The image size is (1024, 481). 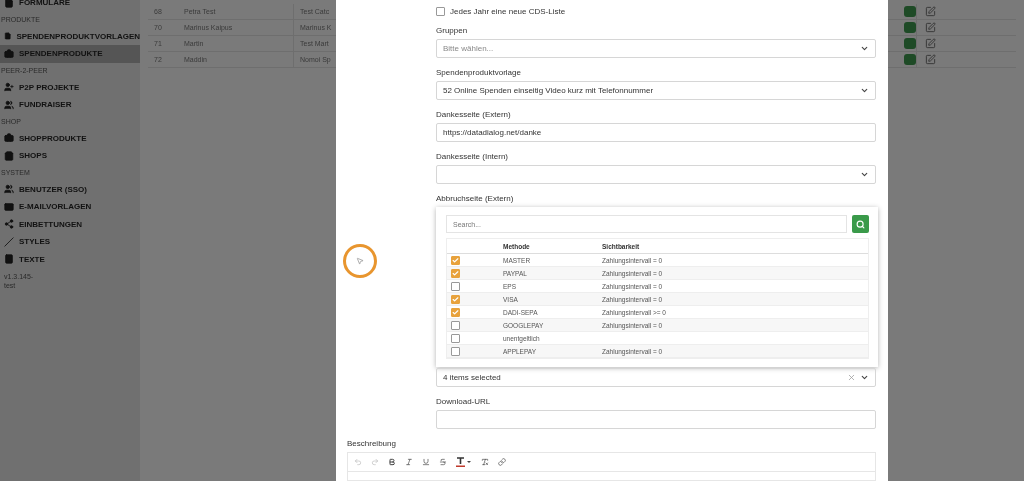 What do you see at coordinates (443, 462) in the screenshot?
I see `strikethrough-icon` at bounding box center [443, 462].